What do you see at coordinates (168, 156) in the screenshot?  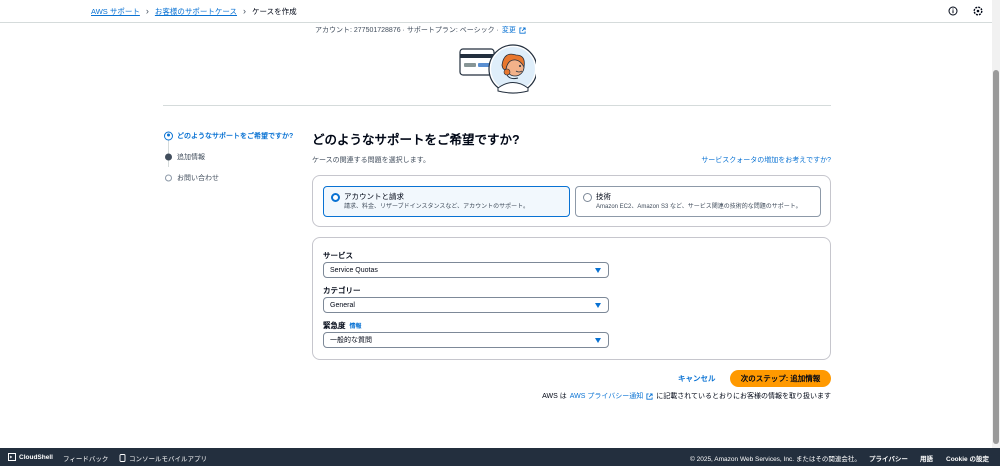 I see `step-dot-icon` at bounding box center [168, 156].